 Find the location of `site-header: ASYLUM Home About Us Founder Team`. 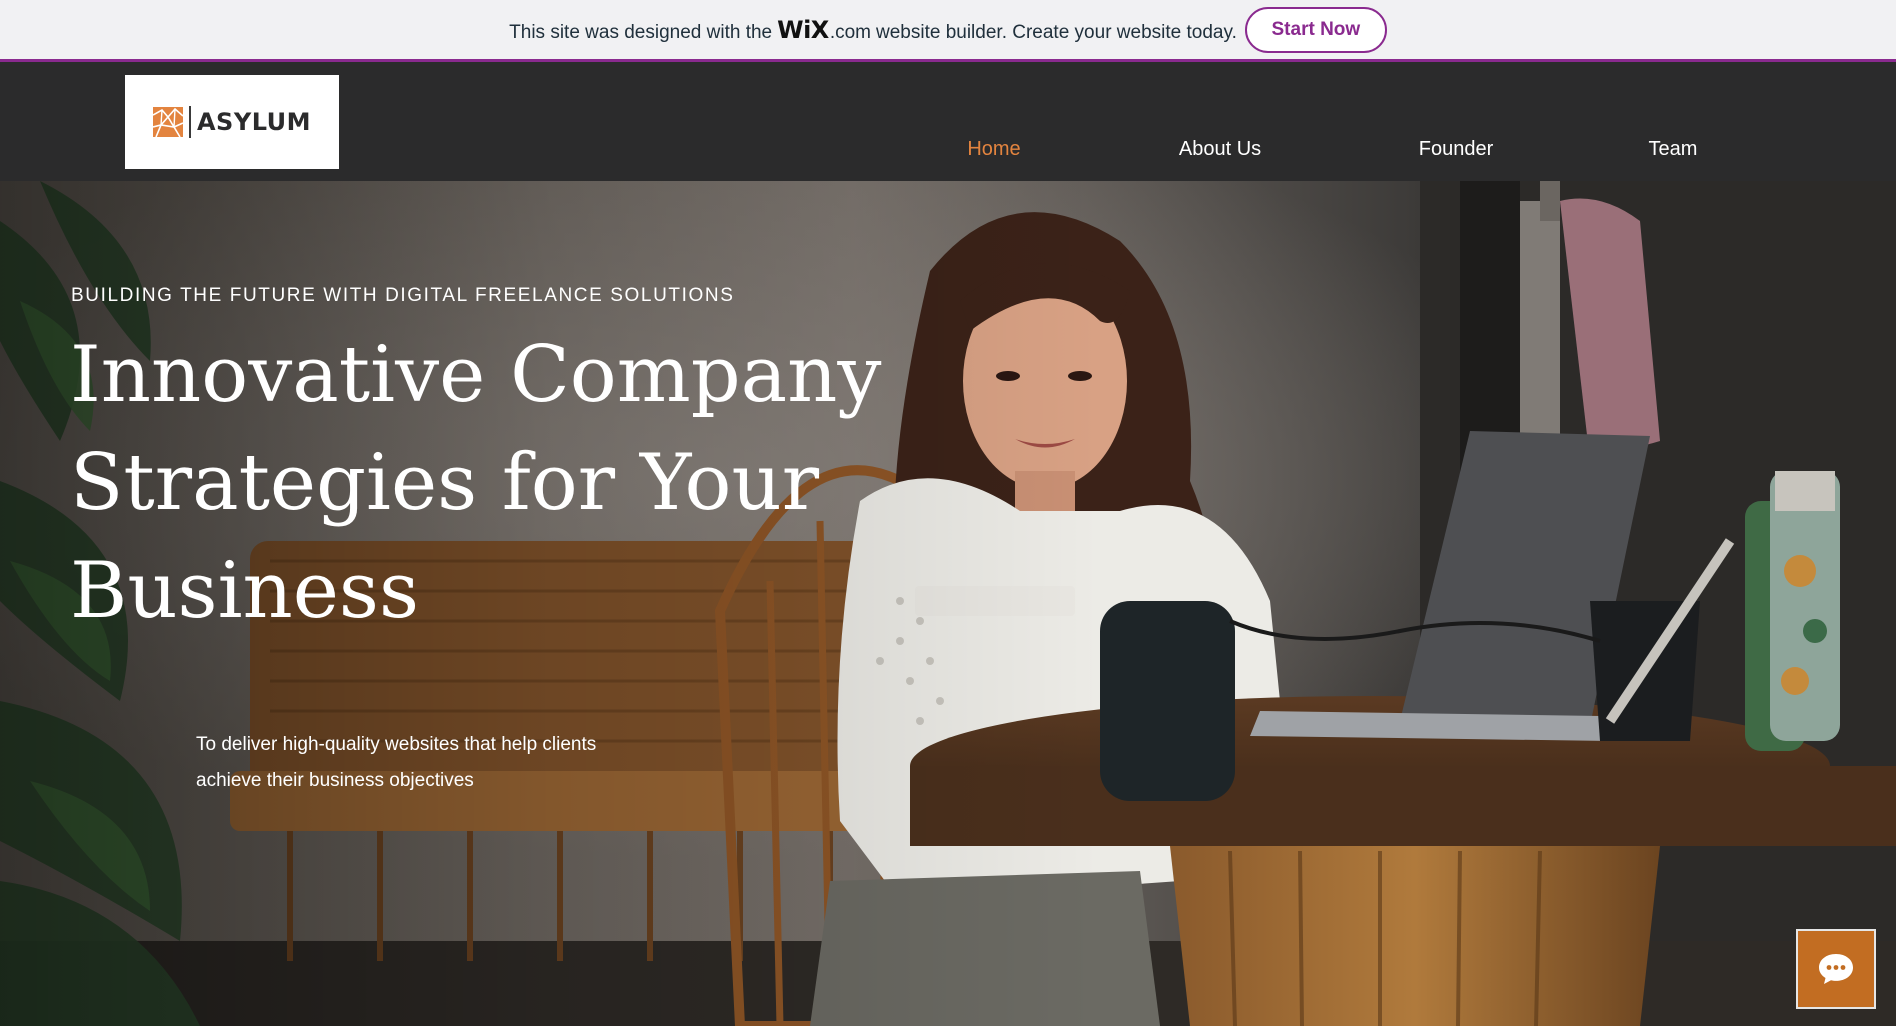

site-header: ASYLUM Home About Us Founder Team is located at coordinates (948, 121).